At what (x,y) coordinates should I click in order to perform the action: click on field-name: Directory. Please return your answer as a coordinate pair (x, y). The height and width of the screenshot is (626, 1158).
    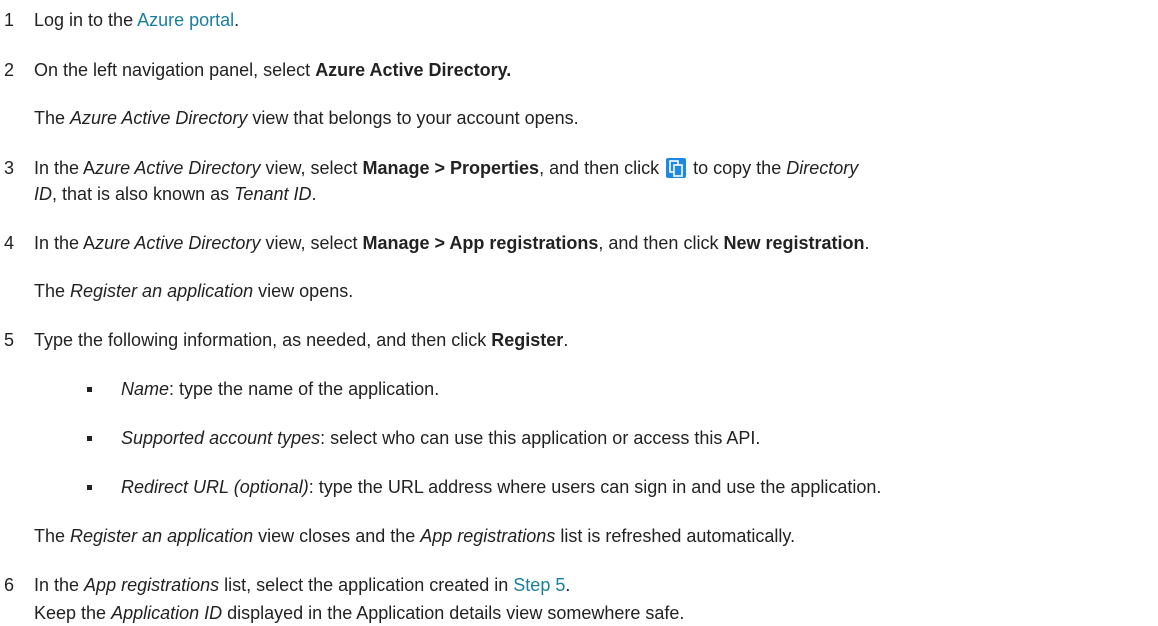
    Looking at the image, I should click on (822, 168).